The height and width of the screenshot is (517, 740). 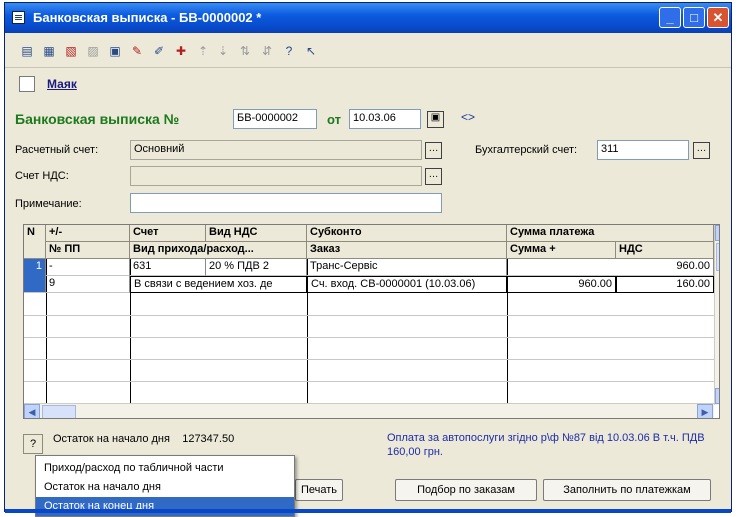 What do you see at coordinates (705, 411) in the screenshot?
I see `scroll-right-button: ▶` at bounding box center [705, 411].